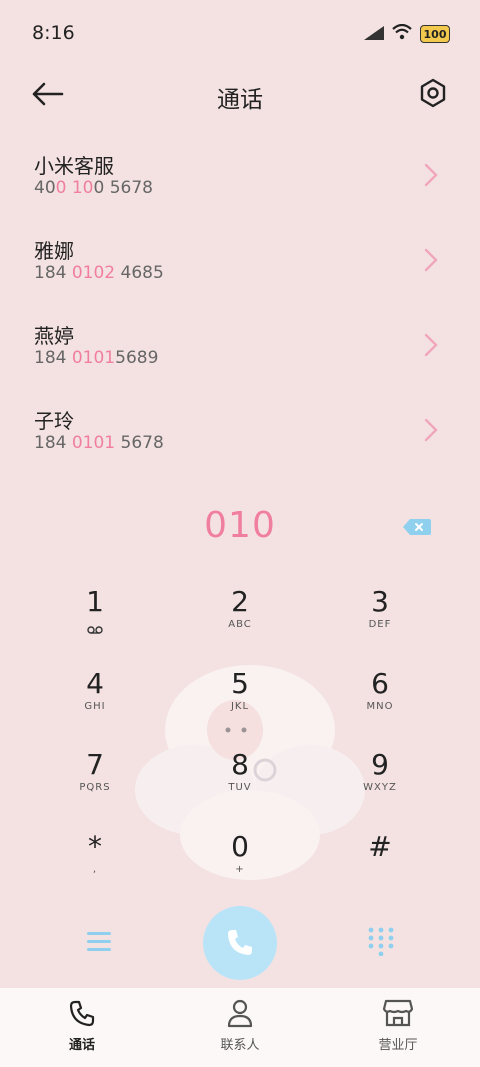 This screenshot has width=480, height=1067. What do you see at coordinates (402, 33) in the screenshot?
I see `wifi-icon` at bounding box center [402, 33].